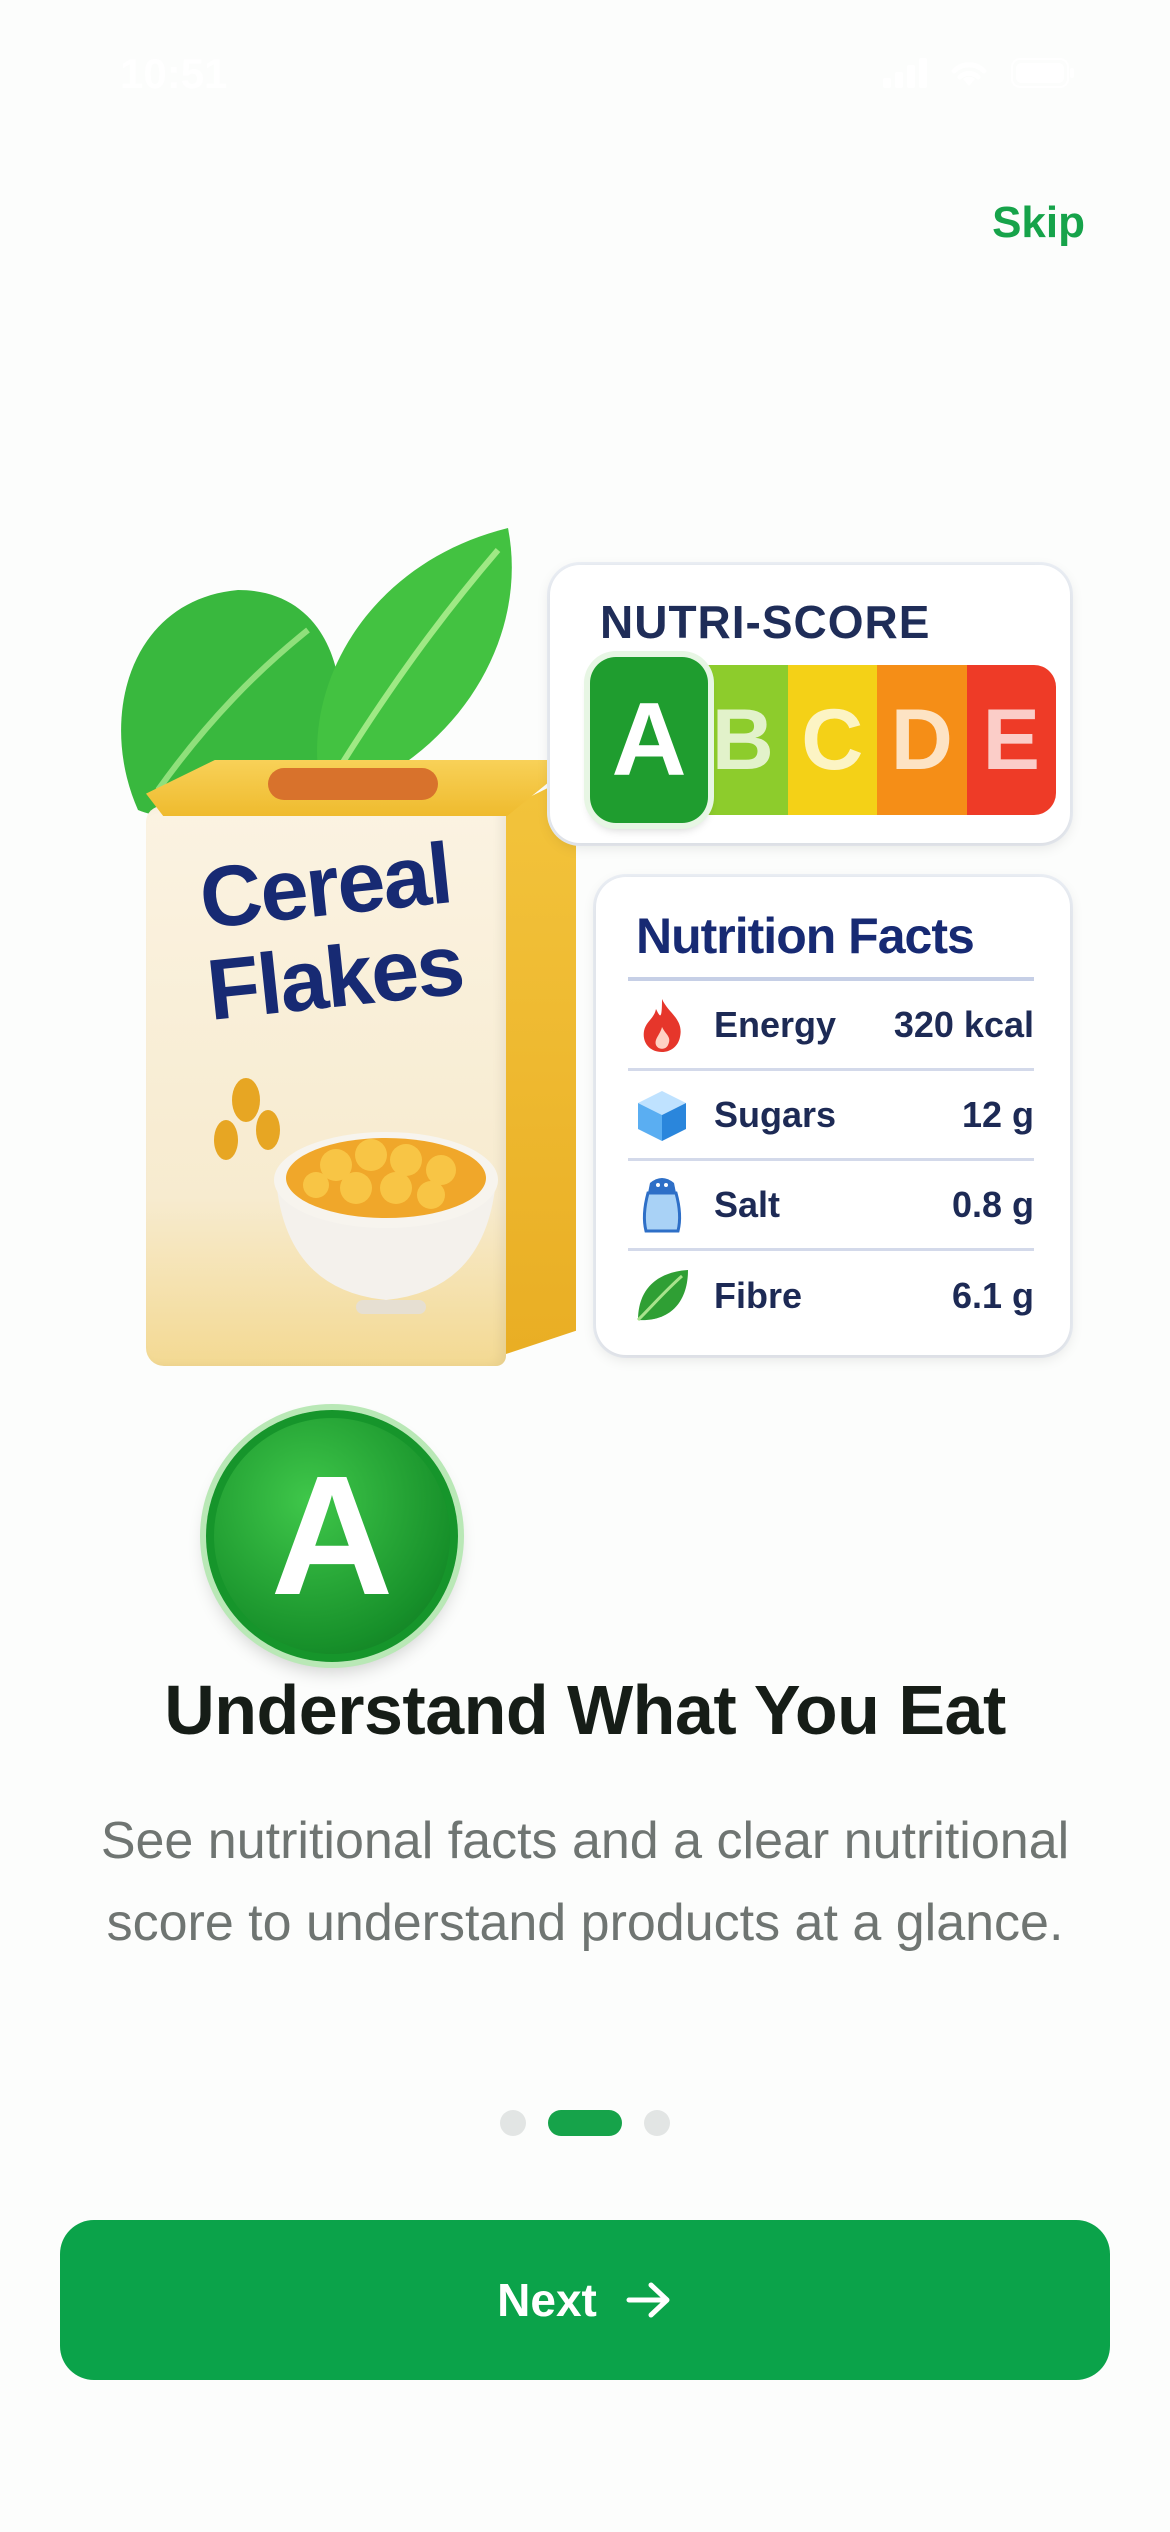 Image resolution: width=1170 pixels, height=2532 pixels. I want to click on nutri-grade-d: D, so click(922, 740).